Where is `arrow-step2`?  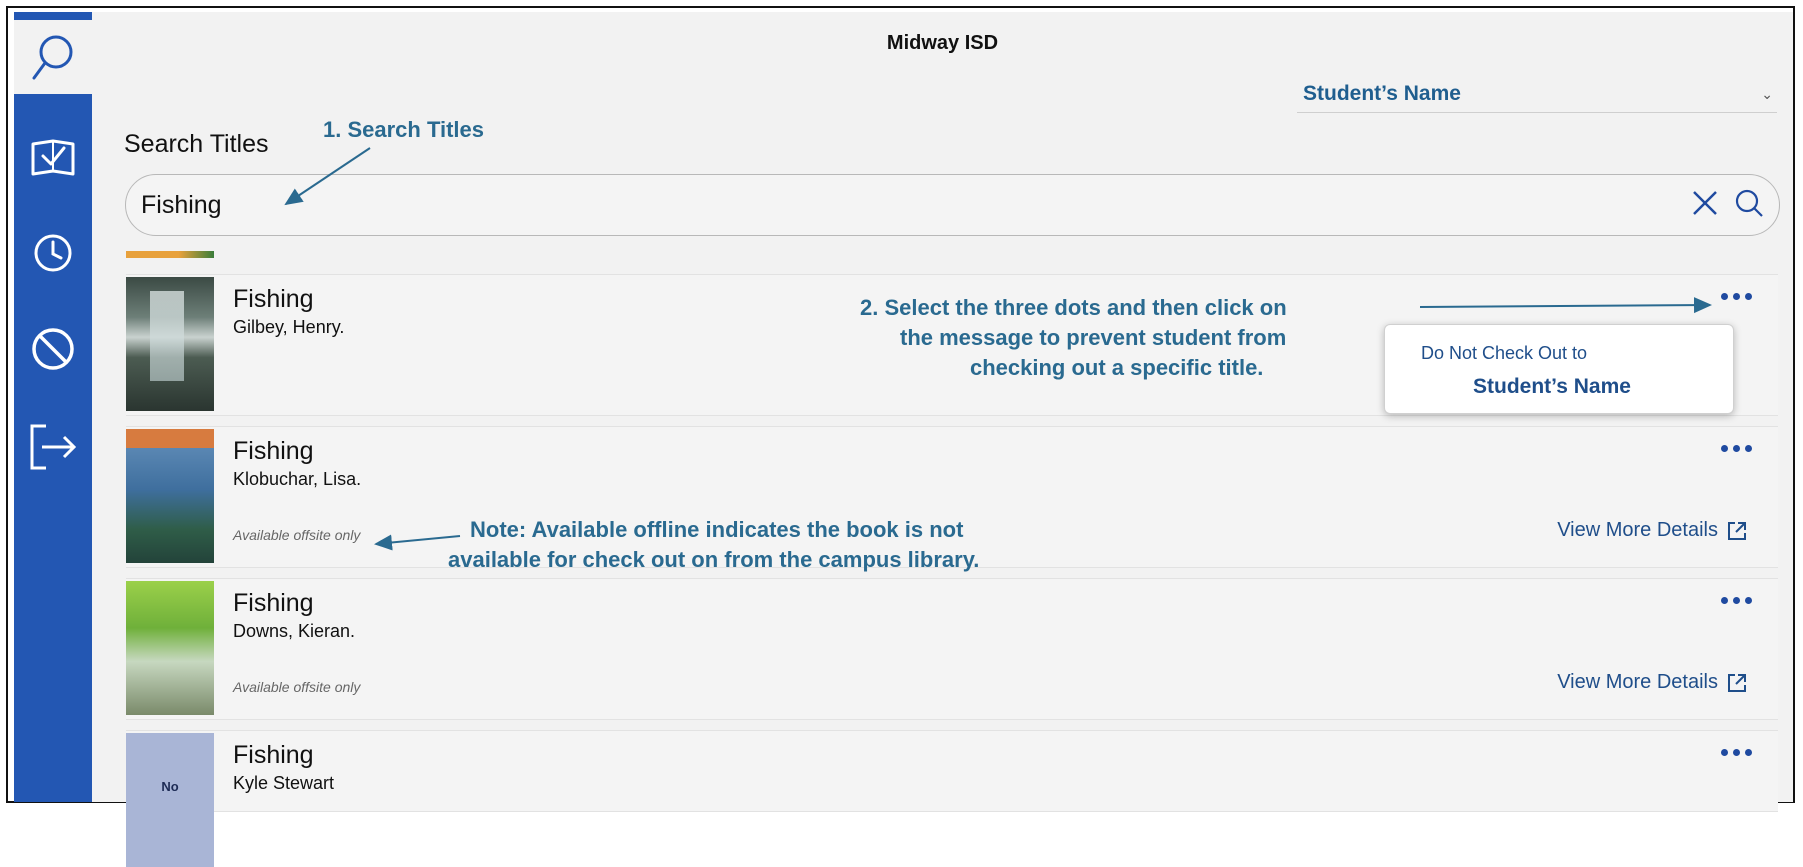
arrow-step2 is located at coordinates (1565, 305).